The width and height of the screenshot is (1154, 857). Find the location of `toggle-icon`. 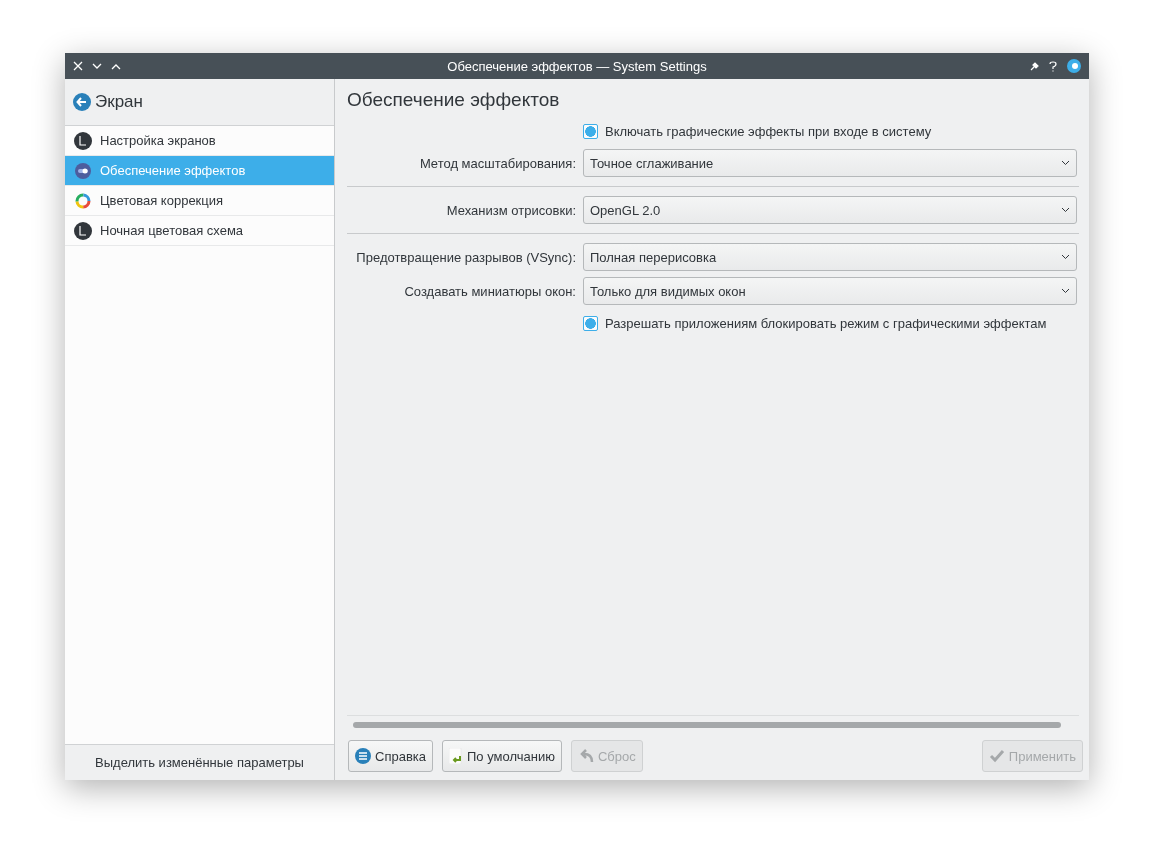

toggle-icon is located at coordinates (83, 170).